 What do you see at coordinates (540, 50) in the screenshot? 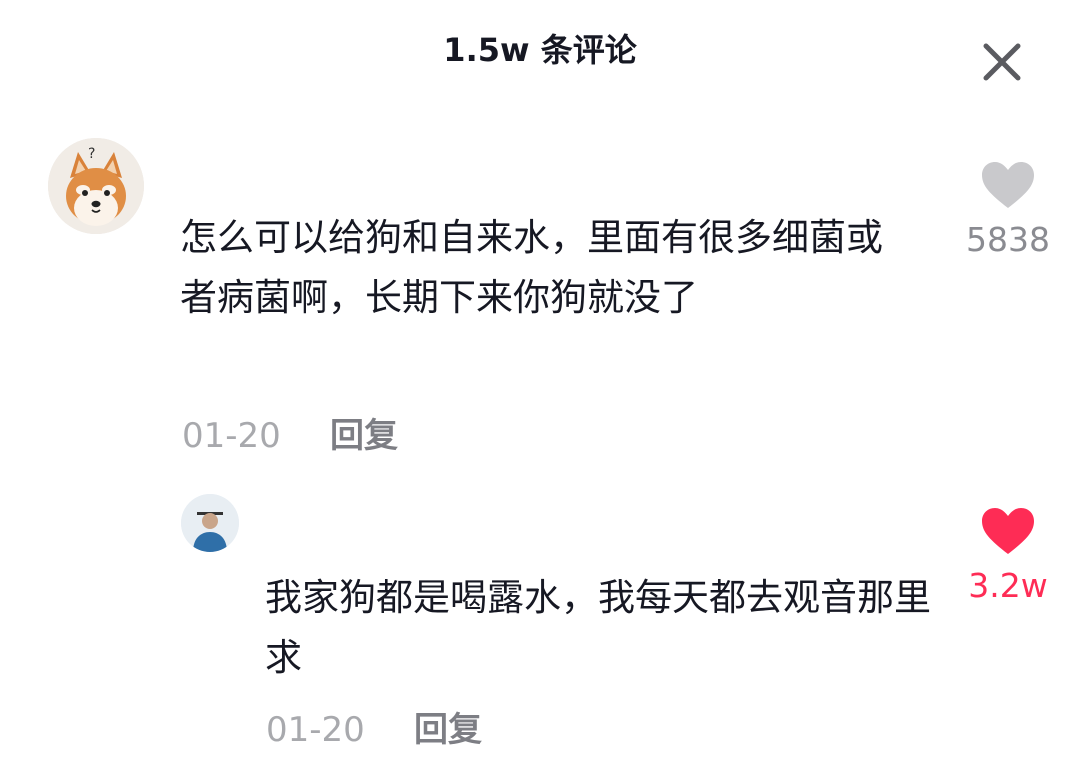
I see `page-title: 1.5w 条评论` at bounding box center [540, 50].